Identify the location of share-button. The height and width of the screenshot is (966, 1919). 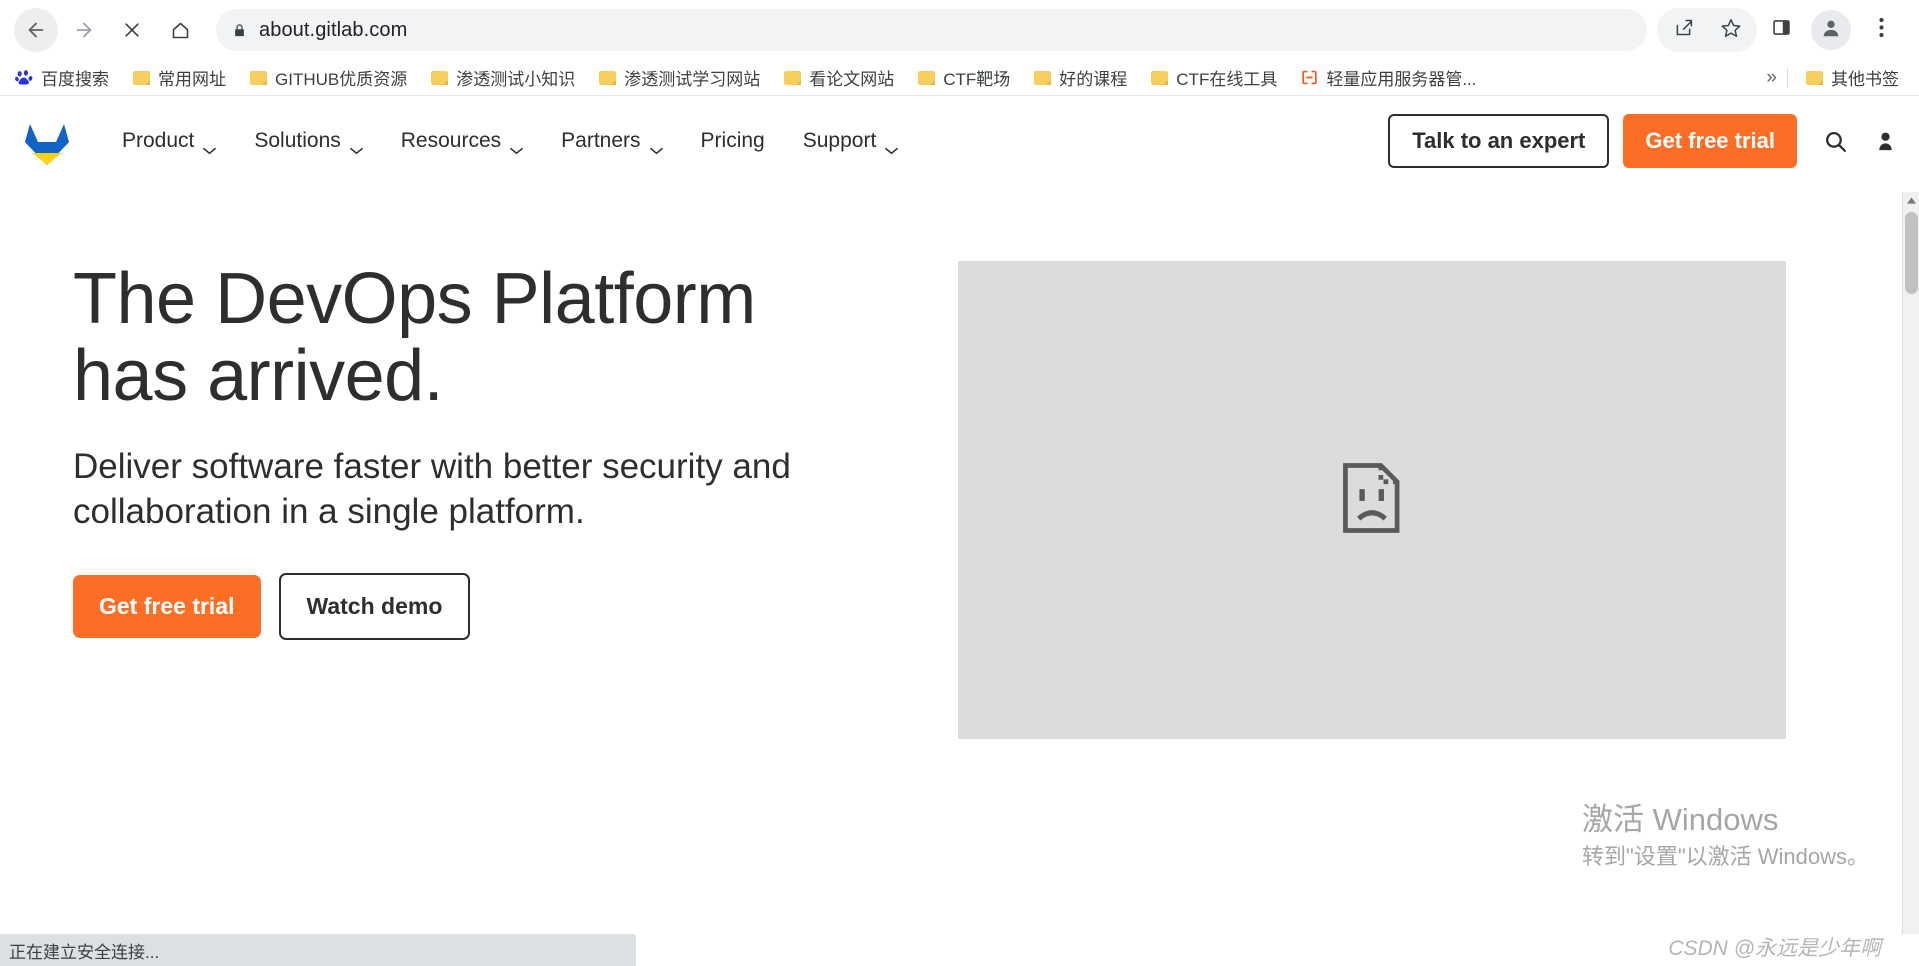
(1683, 30).